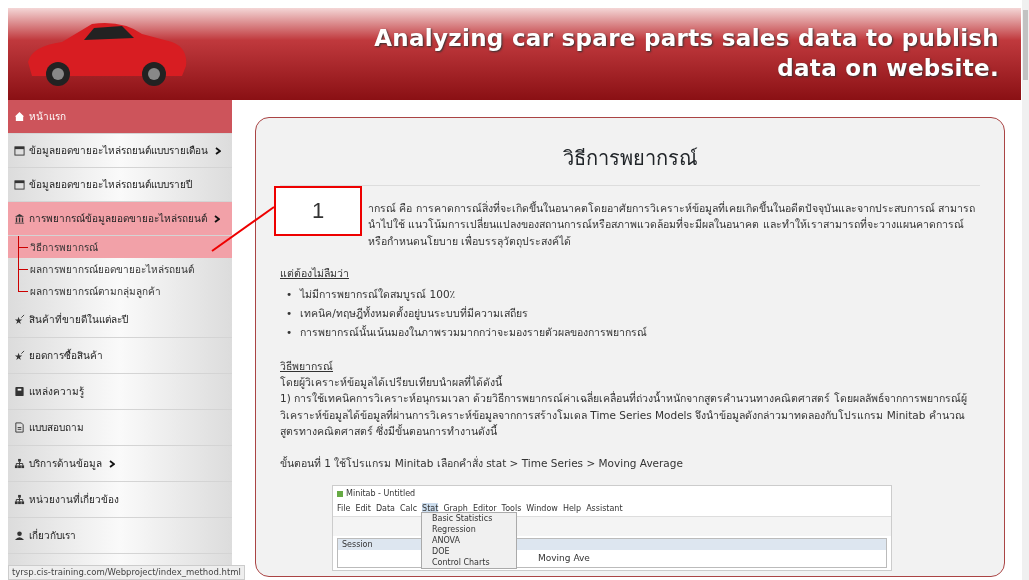 The width and height of the screenshot is (1029, 580). Describe the element at coordinates (19, 535) in the screenshot. I see `user-icon` at that location.